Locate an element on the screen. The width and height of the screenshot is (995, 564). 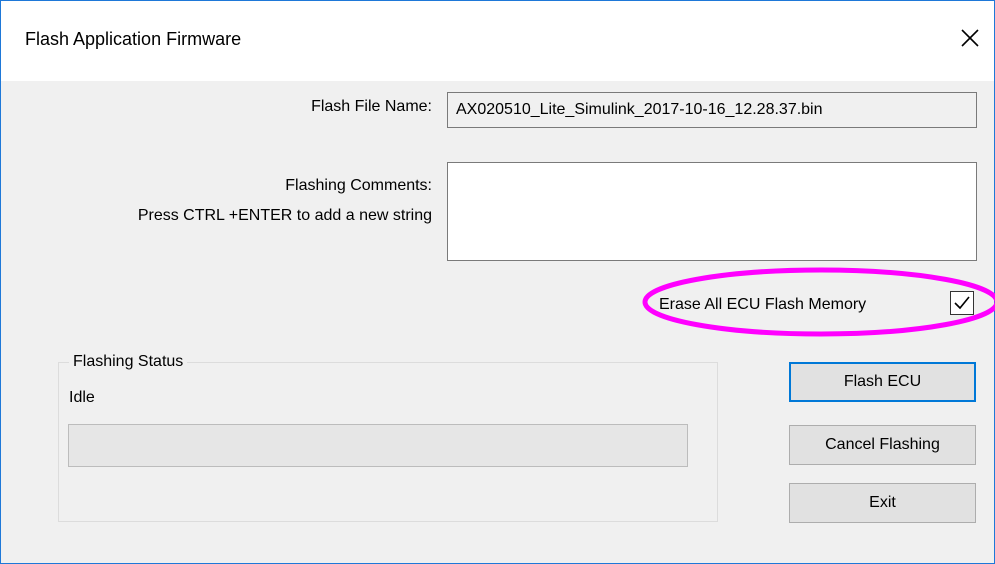
erase-flash-checkbox is located at coordinates (962, 303).